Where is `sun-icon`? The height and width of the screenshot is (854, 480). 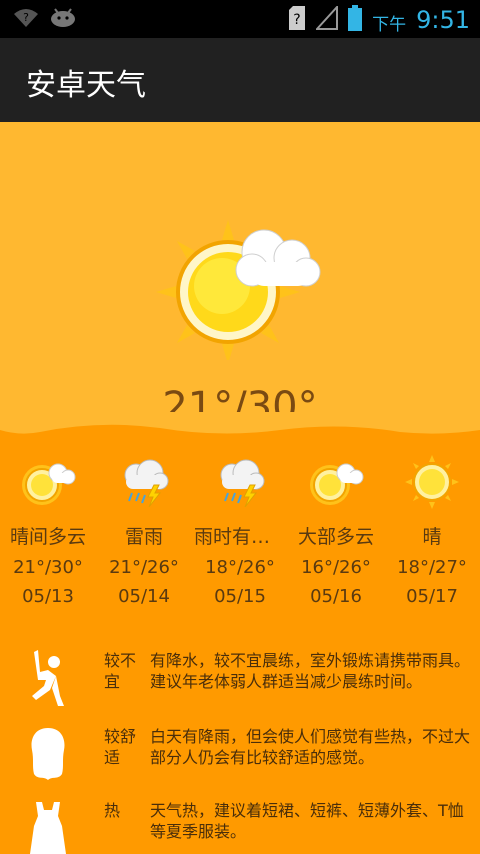
sun-icon is located at coordinates (432, 482).